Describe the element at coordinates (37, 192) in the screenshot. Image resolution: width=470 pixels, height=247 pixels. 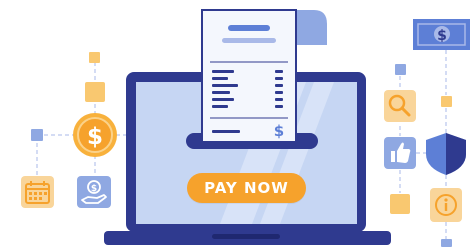
I see `calendar-icon` at that location.